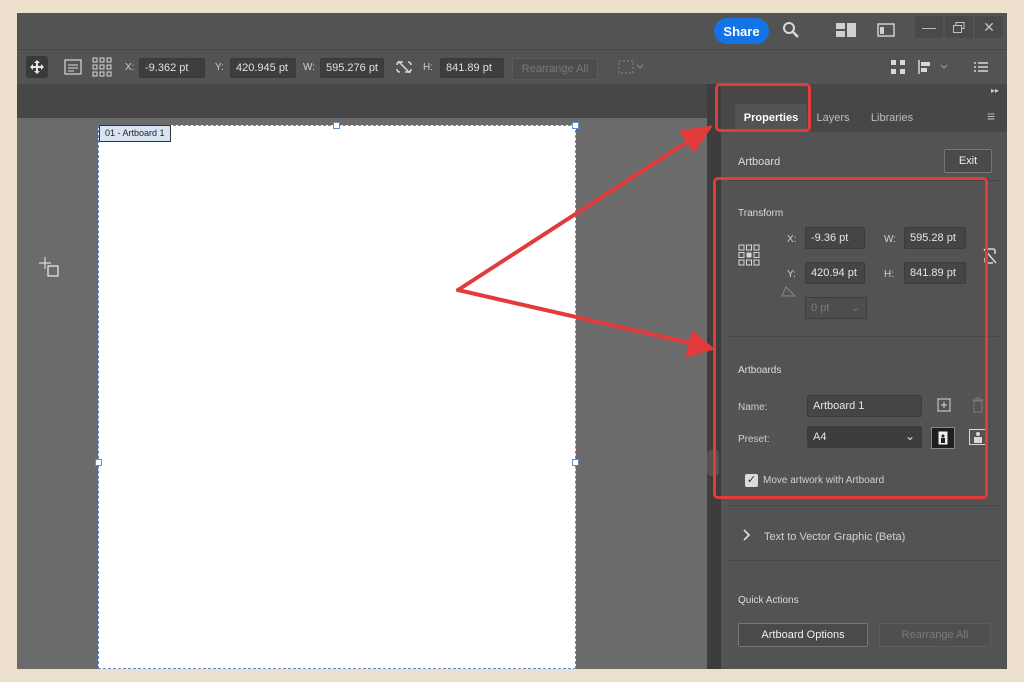  Describe the element at coordinates (929, 27) in the screenshot. I see `minimize-button: —` at that location.